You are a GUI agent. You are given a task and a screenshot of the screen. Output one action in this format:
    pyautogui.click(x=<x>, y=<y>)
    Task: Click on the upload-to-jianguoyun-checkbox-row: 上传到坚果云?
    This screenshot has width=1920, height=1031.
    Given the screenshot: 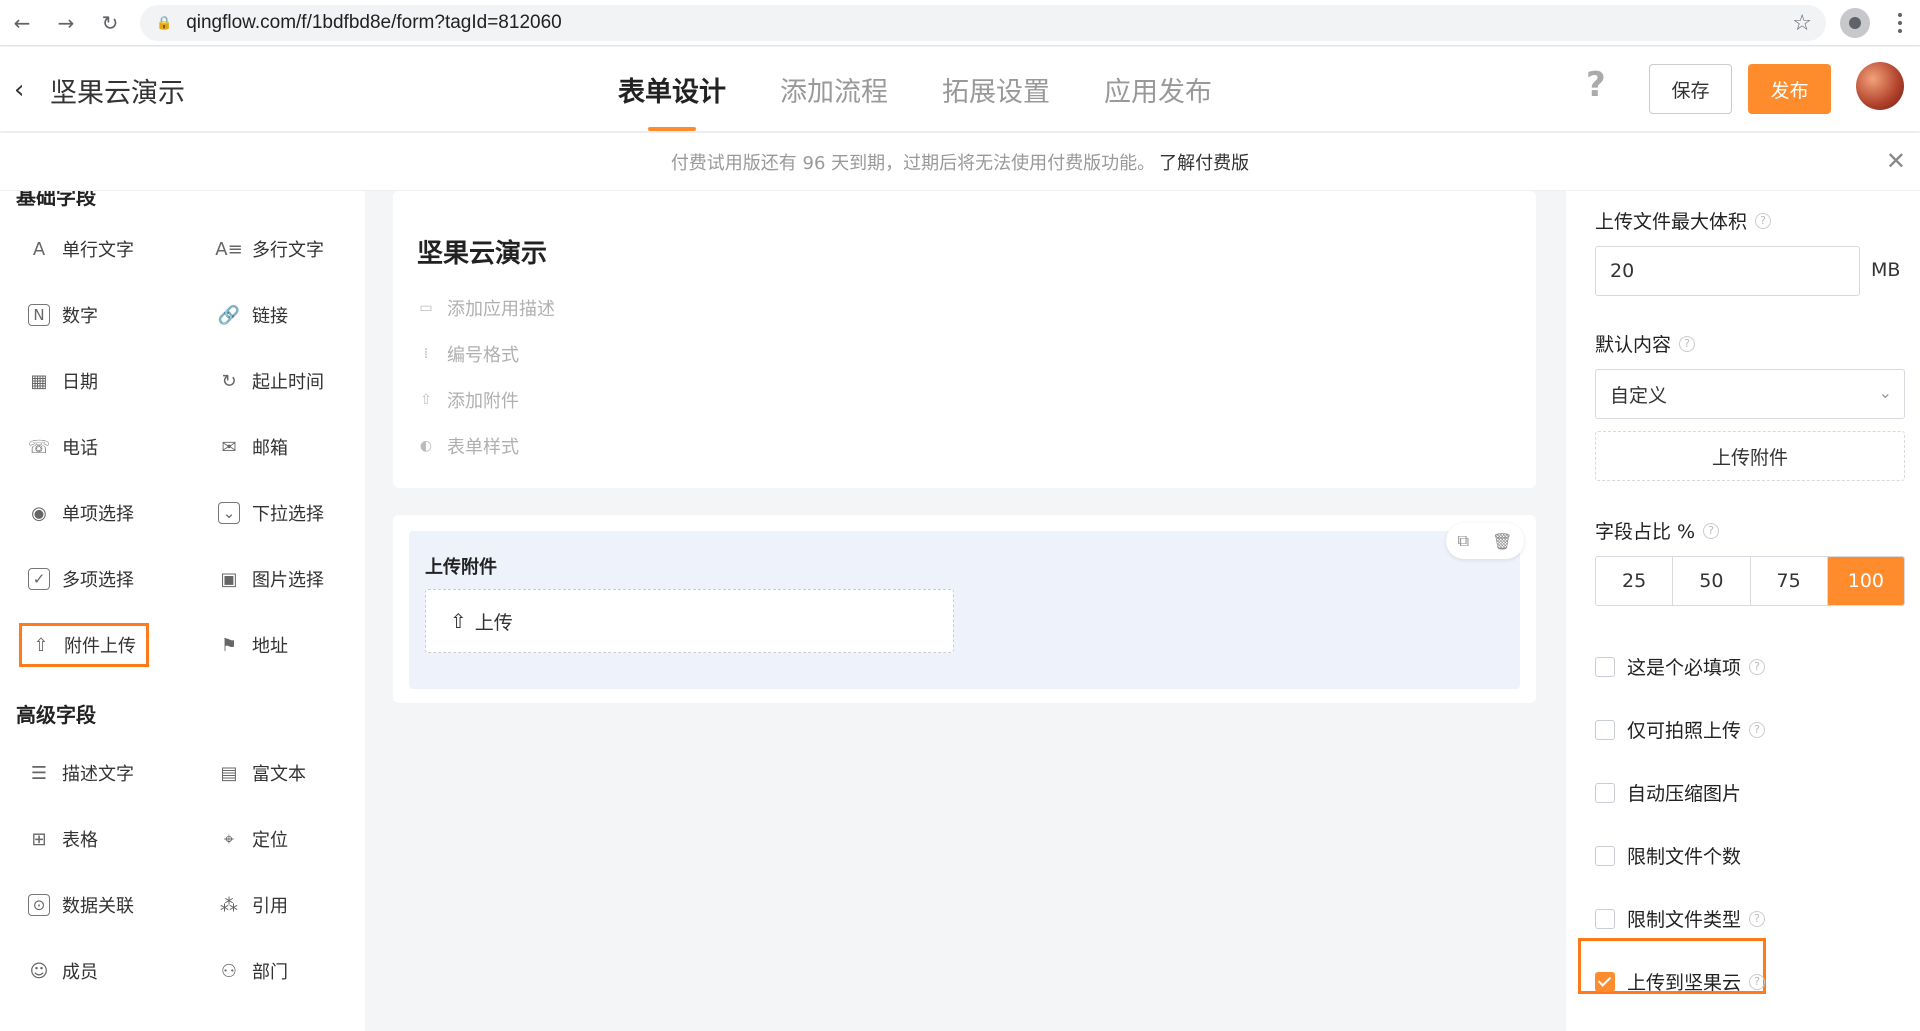 What is the action you would take?
    pyautogui.click(x=1680, y=981)
    